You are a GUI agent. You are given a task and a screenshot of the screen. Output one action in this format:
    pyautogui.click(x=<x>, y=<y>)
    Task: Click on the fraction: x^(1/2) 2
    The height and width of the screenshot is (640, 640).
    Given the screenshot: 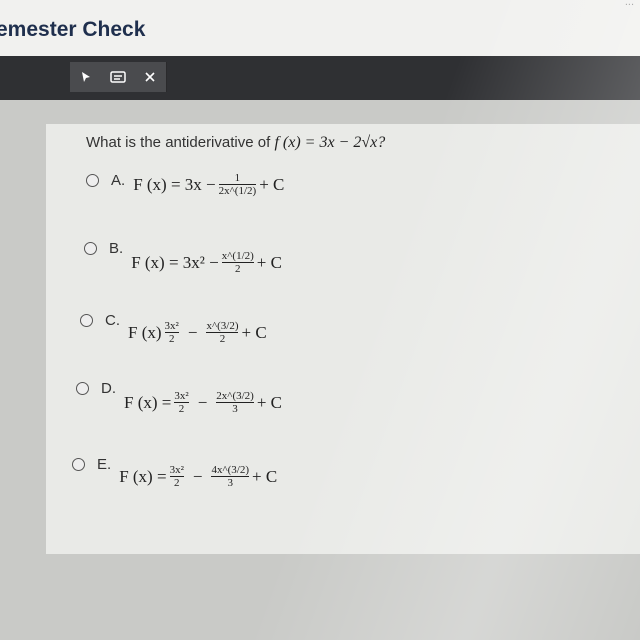 What is the action you would take?
    pyautogui.click(x=237, y=262)
    